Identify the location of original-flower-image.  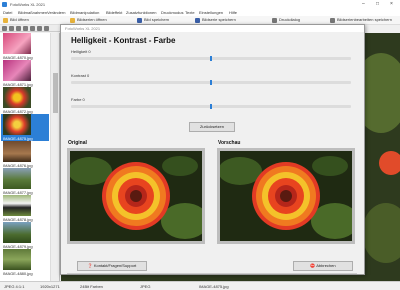
(136, 196).